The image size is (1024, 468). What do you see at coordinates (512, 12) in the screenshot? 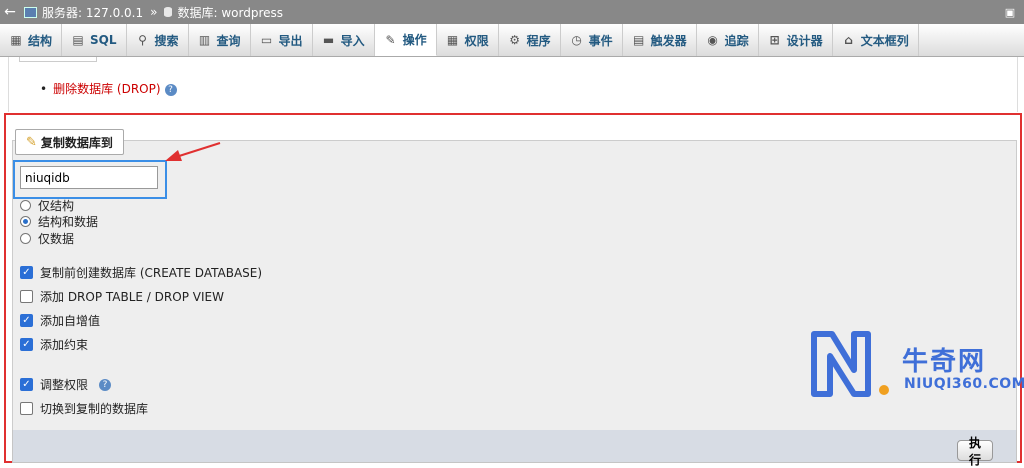
I see `title-bar: ← 服务器: 127.0.0.1 » 数据库: wordpress ▣` at bounding box center [512, 12].